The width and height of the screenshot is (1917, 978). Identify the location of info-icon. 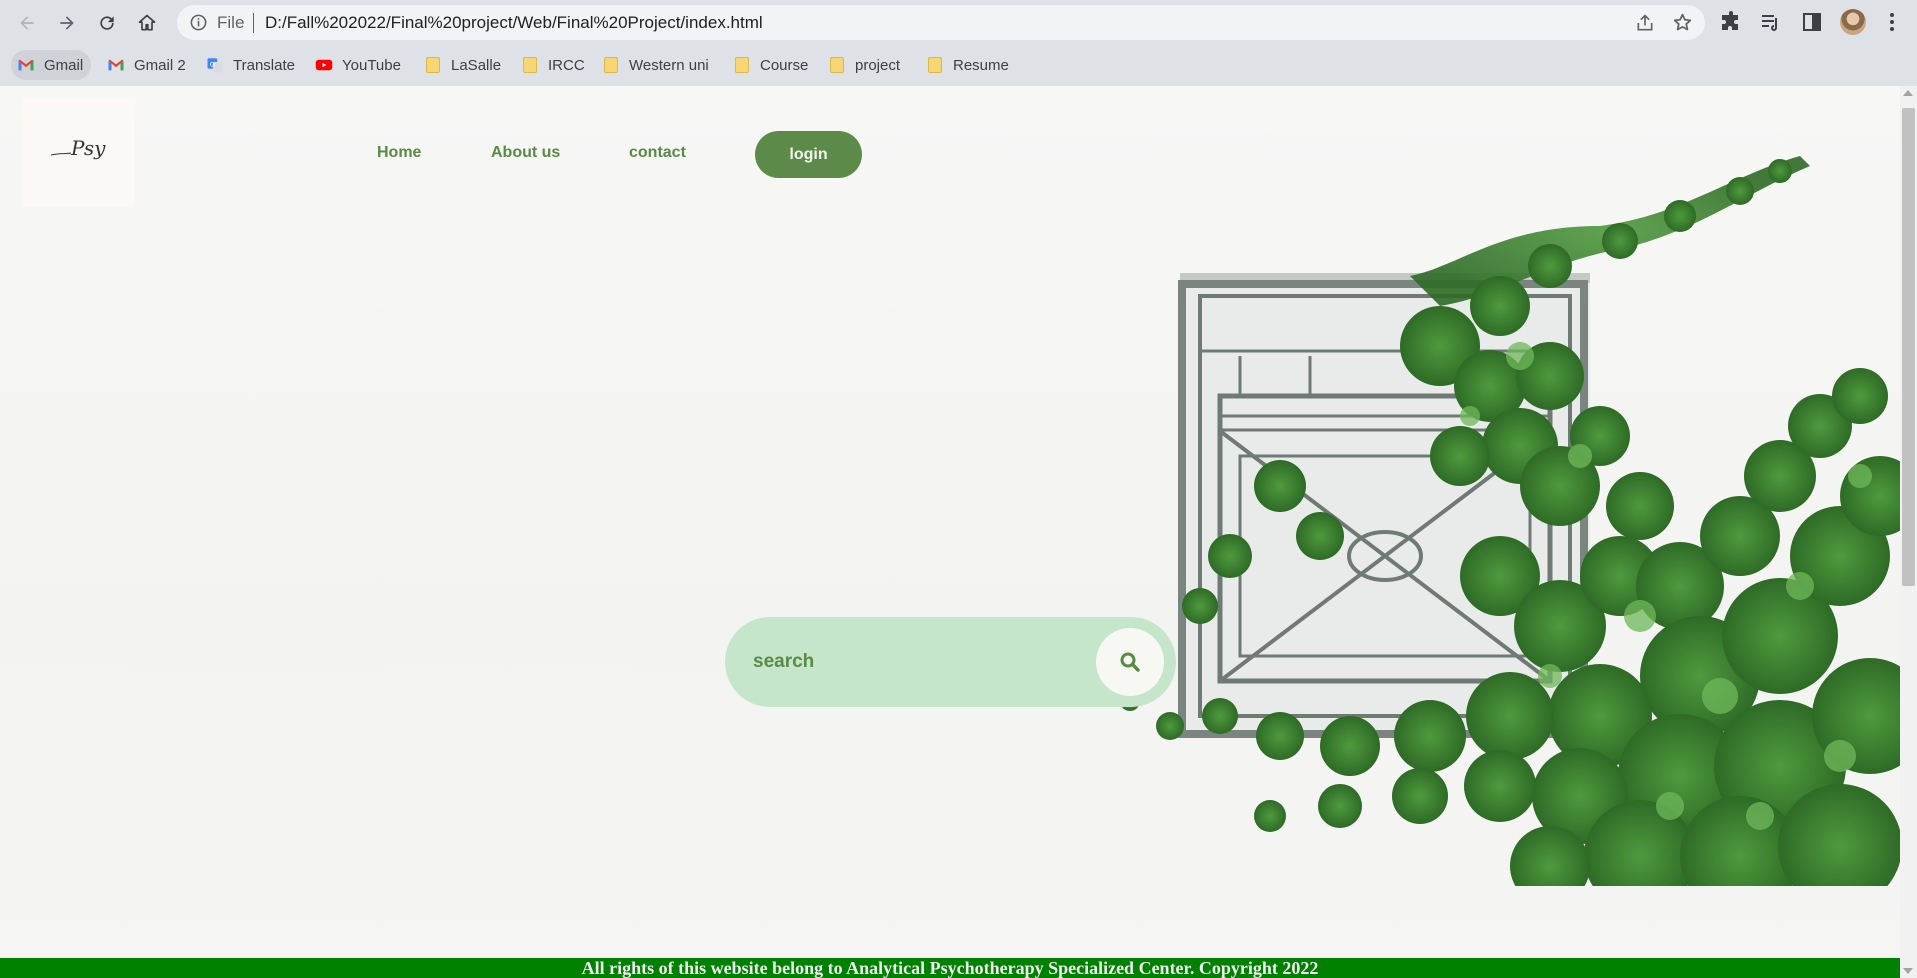
(198, 22).